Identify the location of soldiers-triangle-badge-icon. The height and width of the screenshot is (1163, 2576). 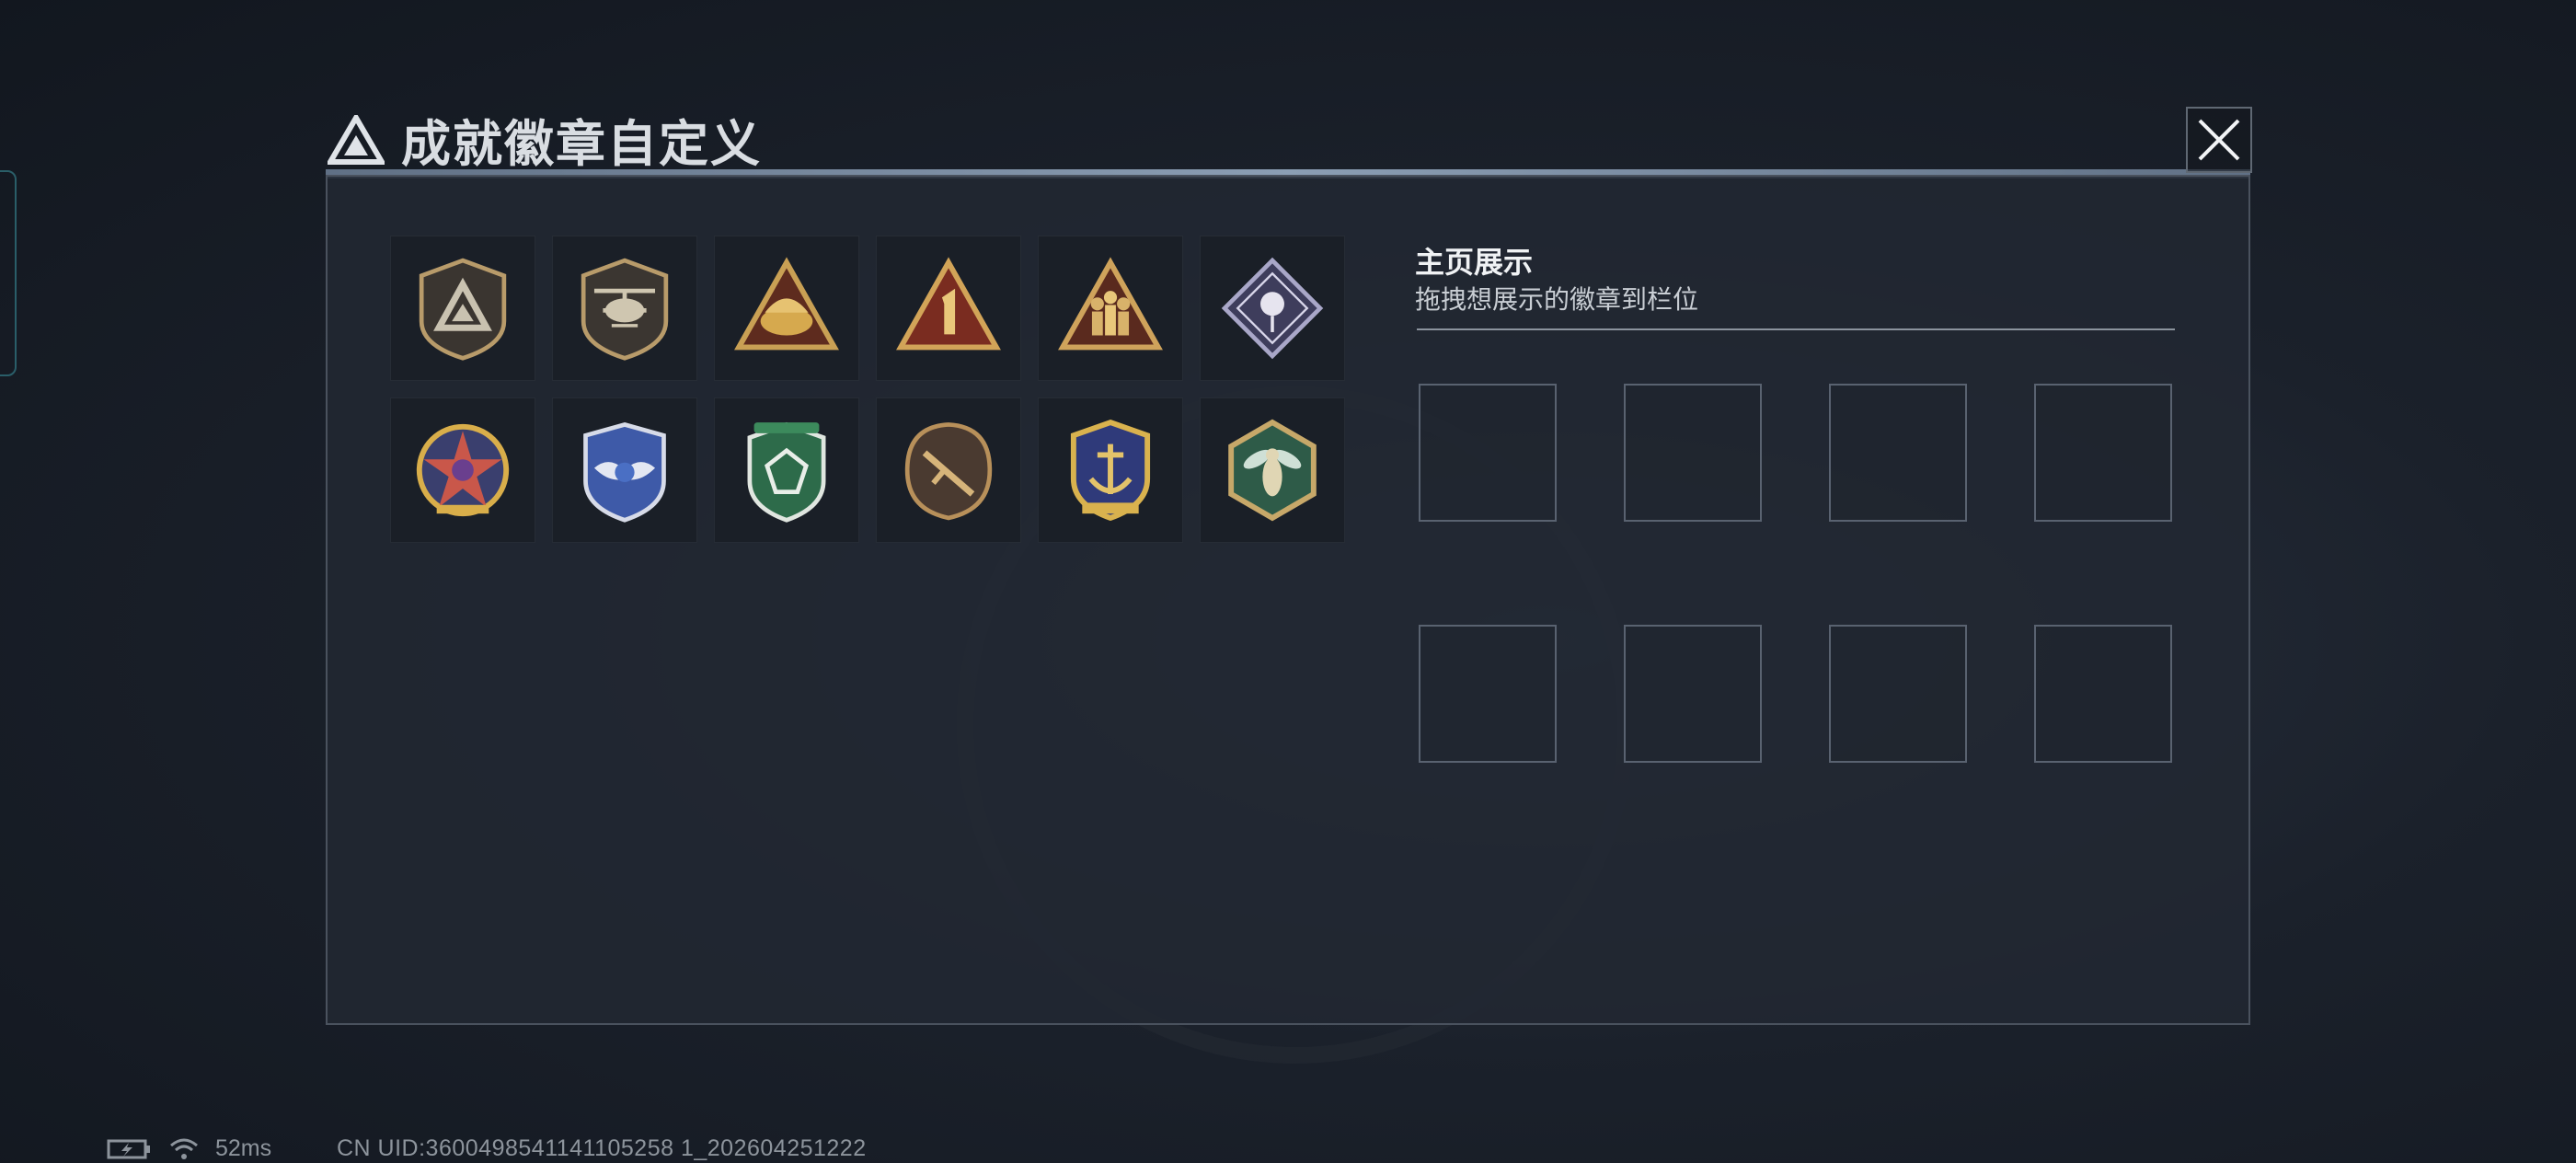
(1110, 304).